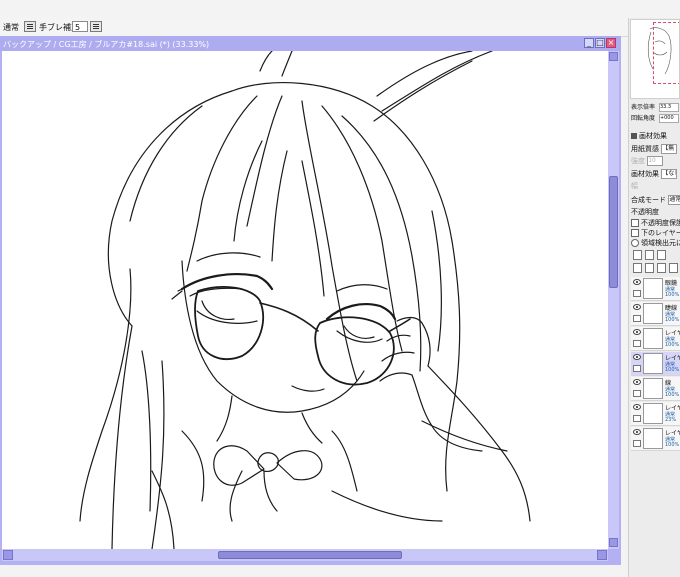  I want to click on vertical-scroll-thumb, so click(613, 232).